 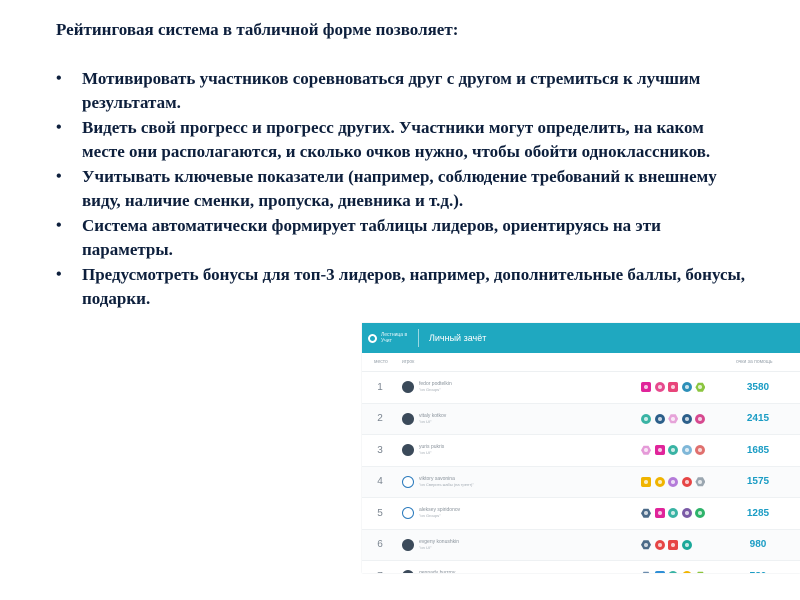 I want to click on column-points: очки за помощь, so click(x=754, y=362).